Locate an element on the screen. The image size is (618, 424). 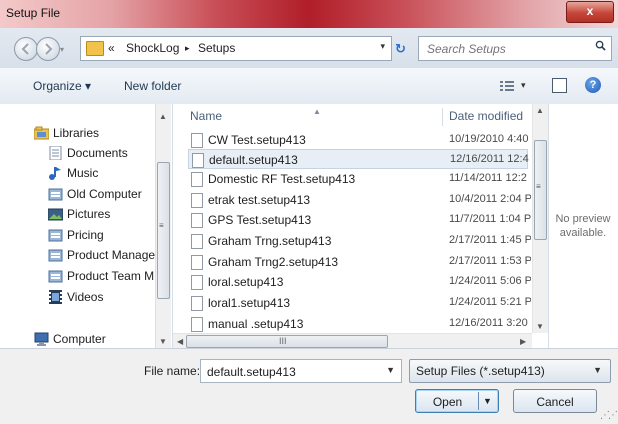
file-type-filter: Setup Files (*.setup413) ▼ is located at coordinates (510, 371).